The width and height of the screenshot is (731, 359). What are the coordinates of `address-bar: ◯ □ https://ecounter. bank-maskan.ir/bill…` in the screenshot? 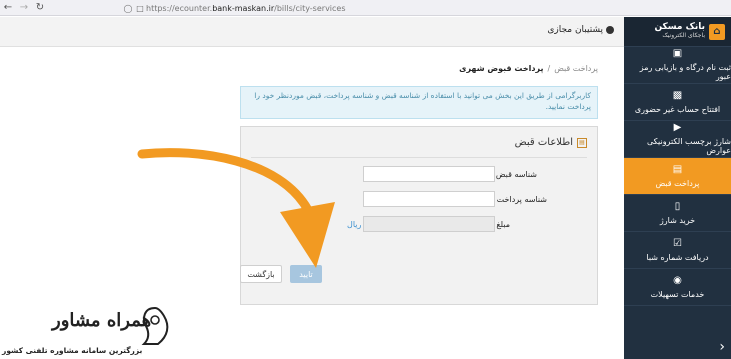 It's located at (357, 8).